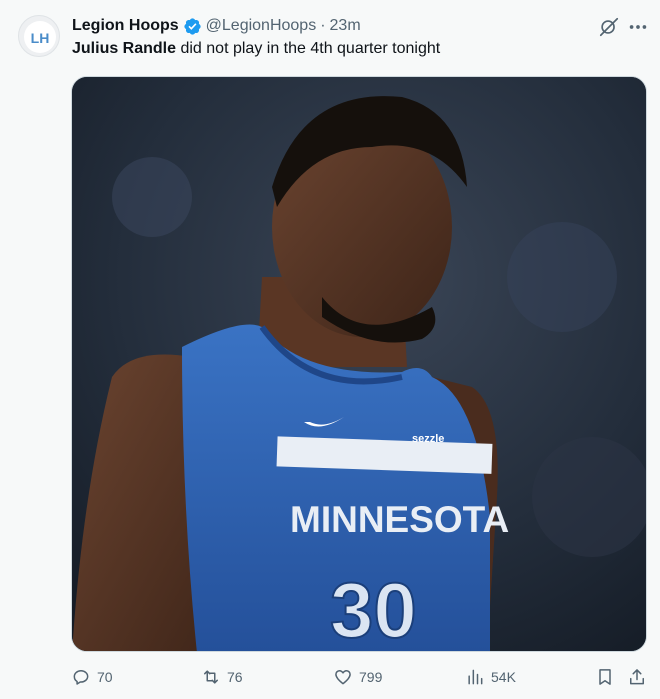  Describe the element at coordinates (81, 677) in the screenshot. I see `reply-icon` at that location.